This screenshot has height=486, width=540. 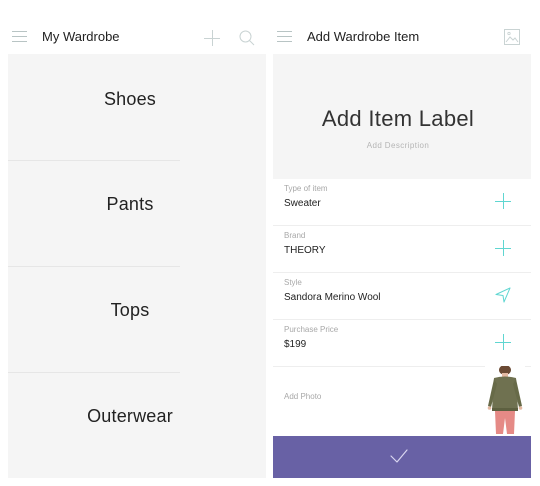 I want to click on category-item-tops: Tops, so click(x=137, y=319).